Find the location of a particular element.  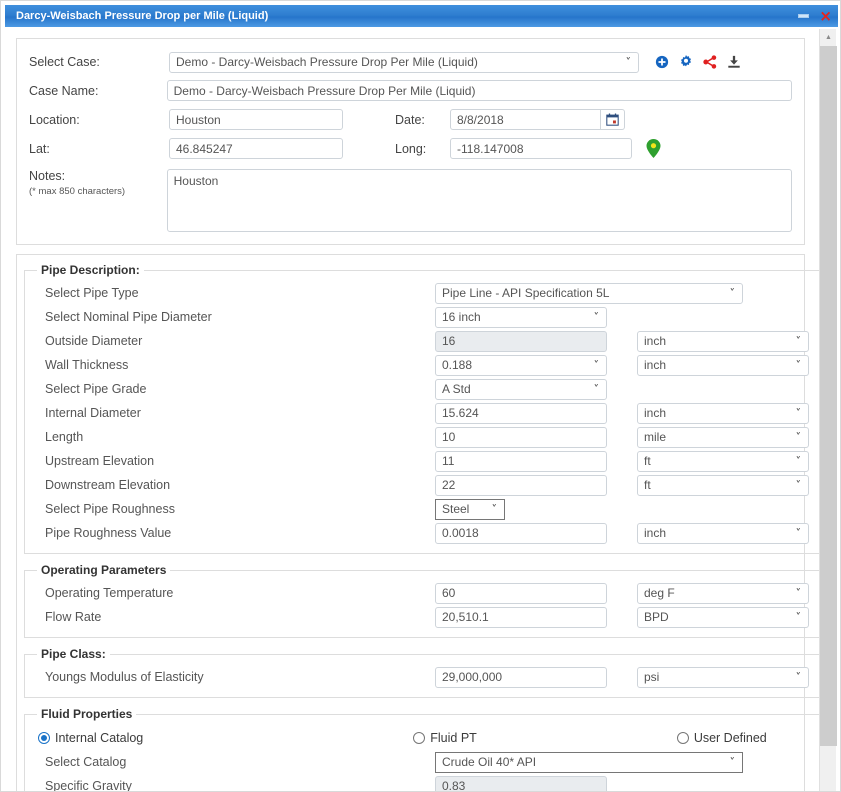

operating-temperature-unit-dropdown: deg F ˅ is located at coordinates (723, 593).